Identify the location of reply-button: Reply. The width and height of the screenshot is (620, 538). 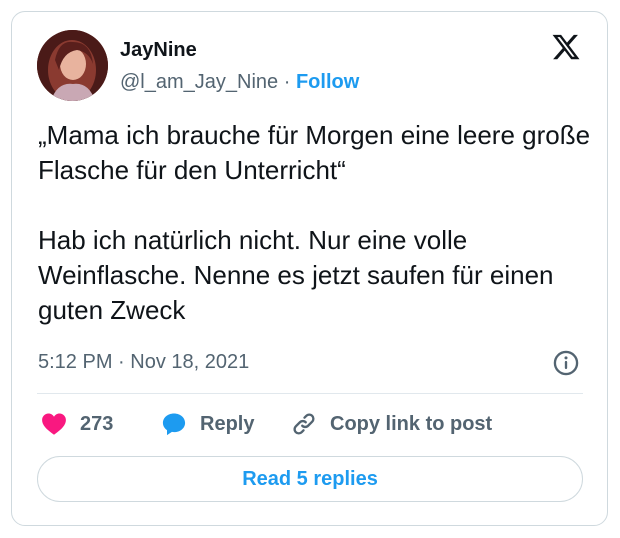
(207, 424).